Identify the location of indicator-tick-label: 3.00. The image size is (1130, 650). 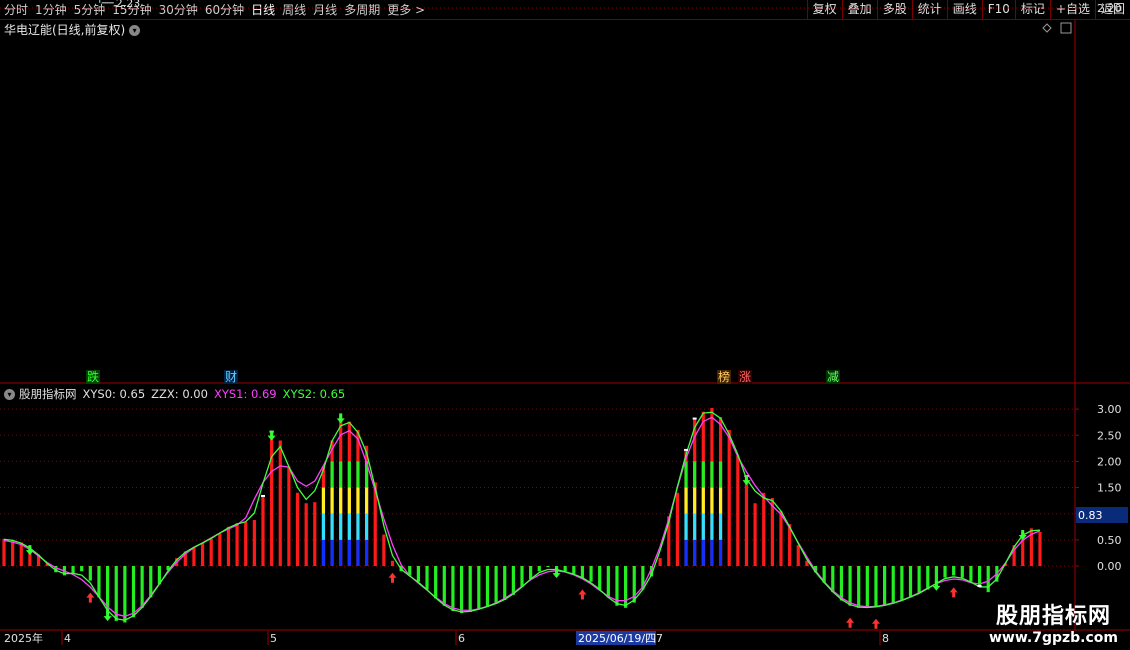
(1109, 409).